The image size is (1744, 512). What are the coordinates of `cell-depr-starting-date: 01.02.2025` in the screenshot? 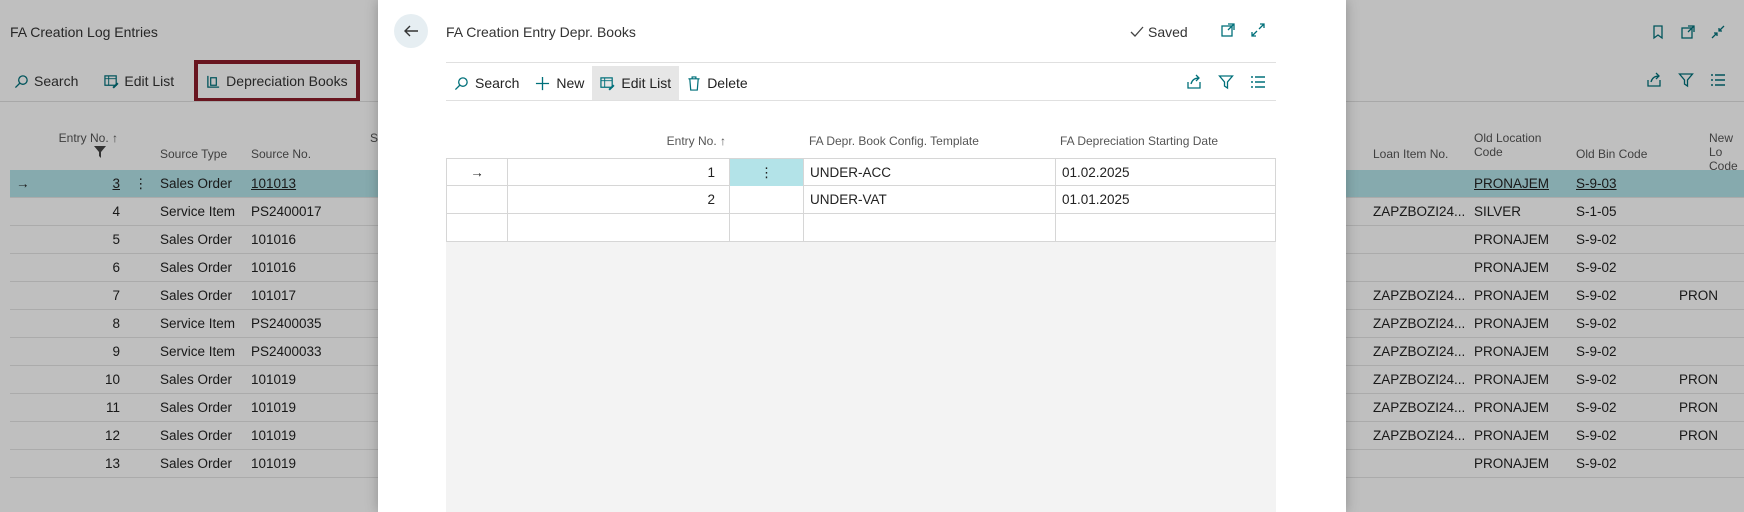 It's located at (1165, 172).